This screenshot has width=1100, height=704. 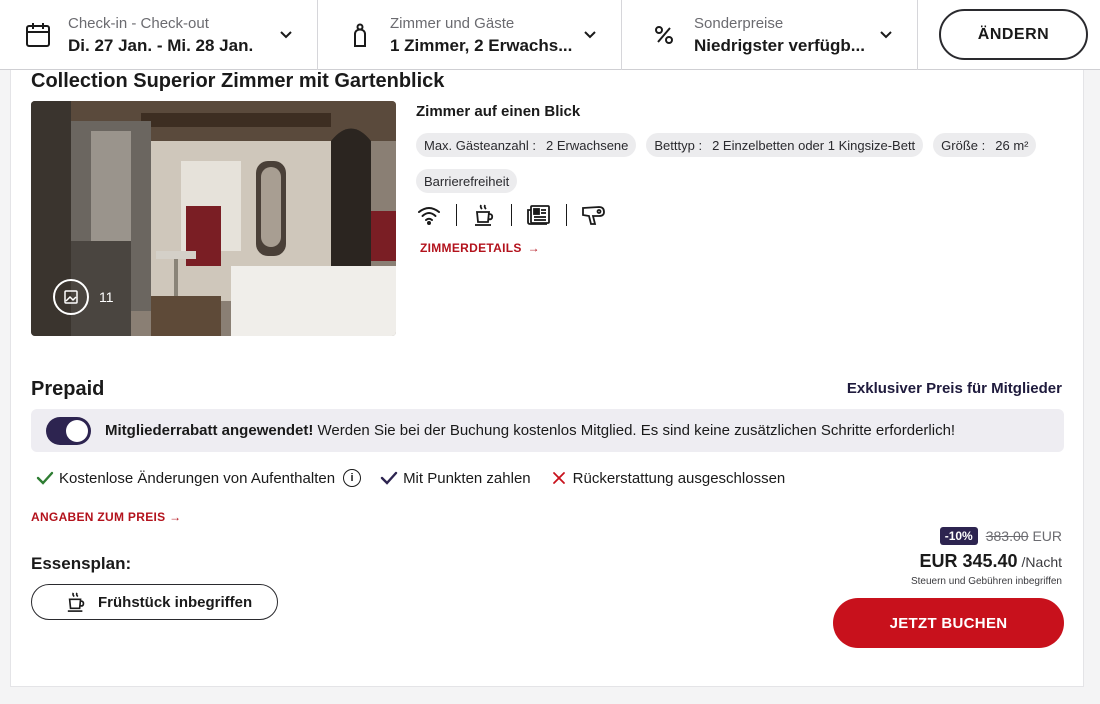 I want to click on policy-no-refund: Rückerstattung ausgeschlossen, so click(x=667, y=478).